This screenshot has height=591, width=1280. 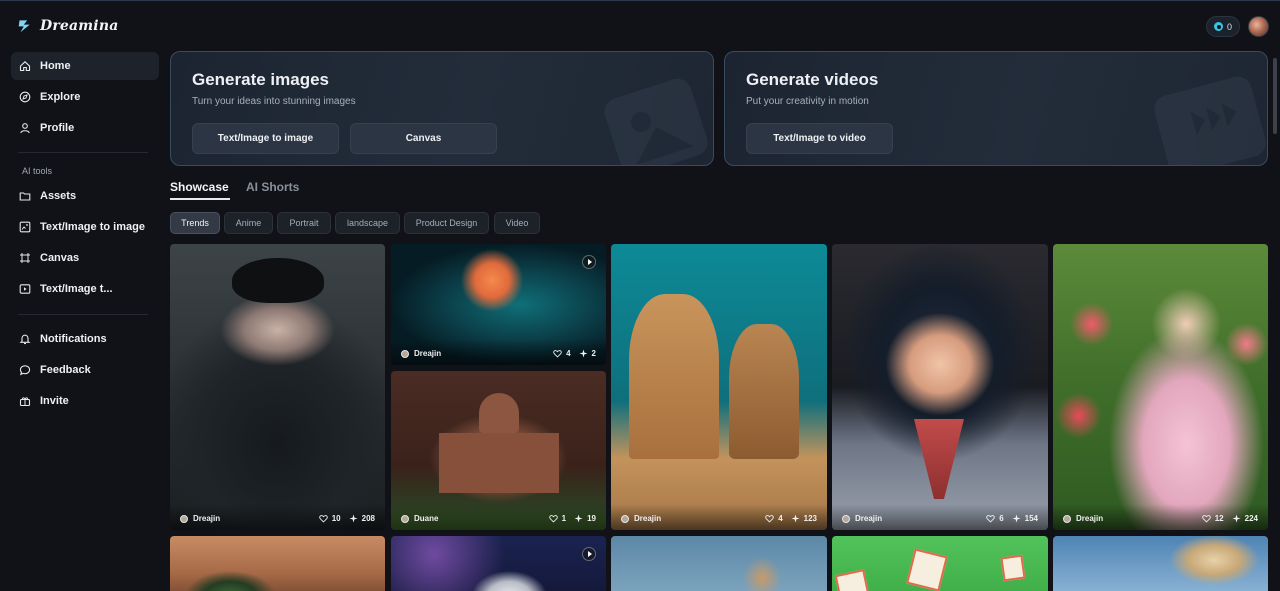 What do you see at coordinates (1160, 387) in the screenshot?
I see `showcase-card: Dreajin 12 224` at bounding box center [1160, 387].